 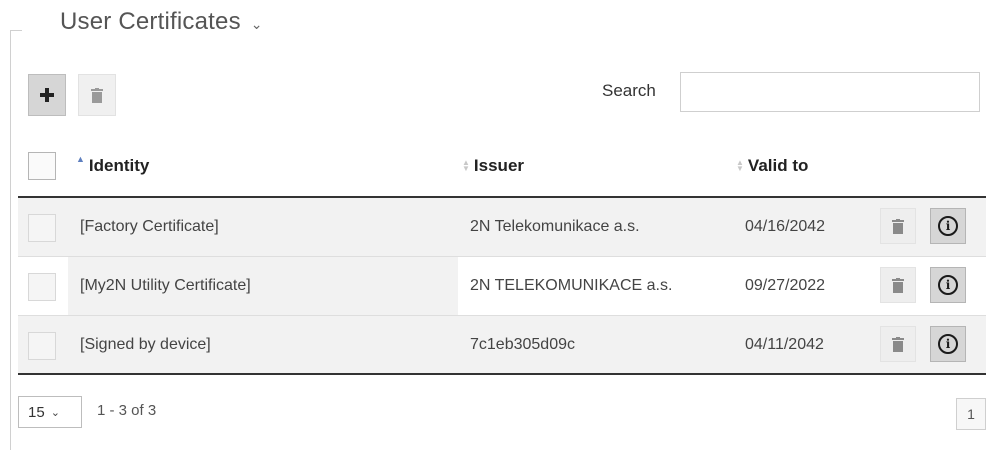 What do you see at coordinates (150, 21) in the screenshot?
I see `section-title: User Certificates` at bounding box center [150, 21].